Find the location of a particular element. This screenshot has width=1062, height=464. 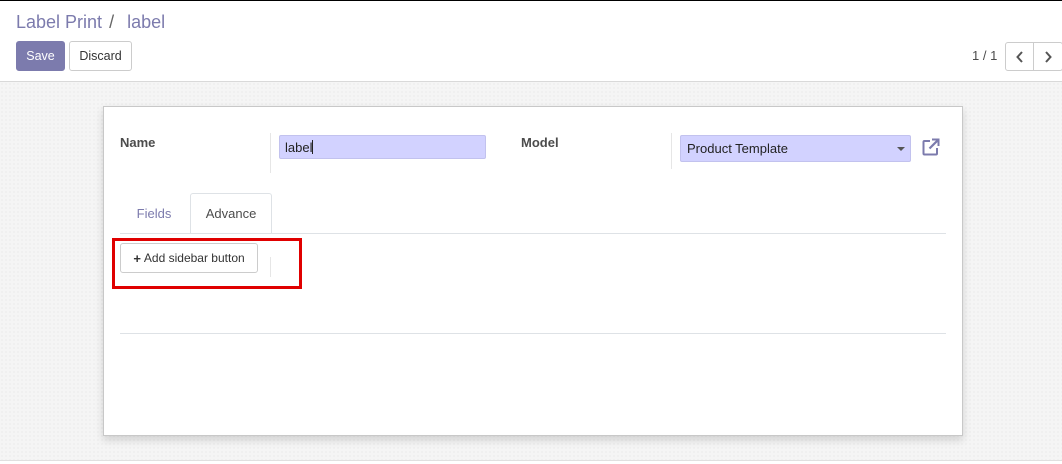

model-divider is located at coordinates (671, 151).